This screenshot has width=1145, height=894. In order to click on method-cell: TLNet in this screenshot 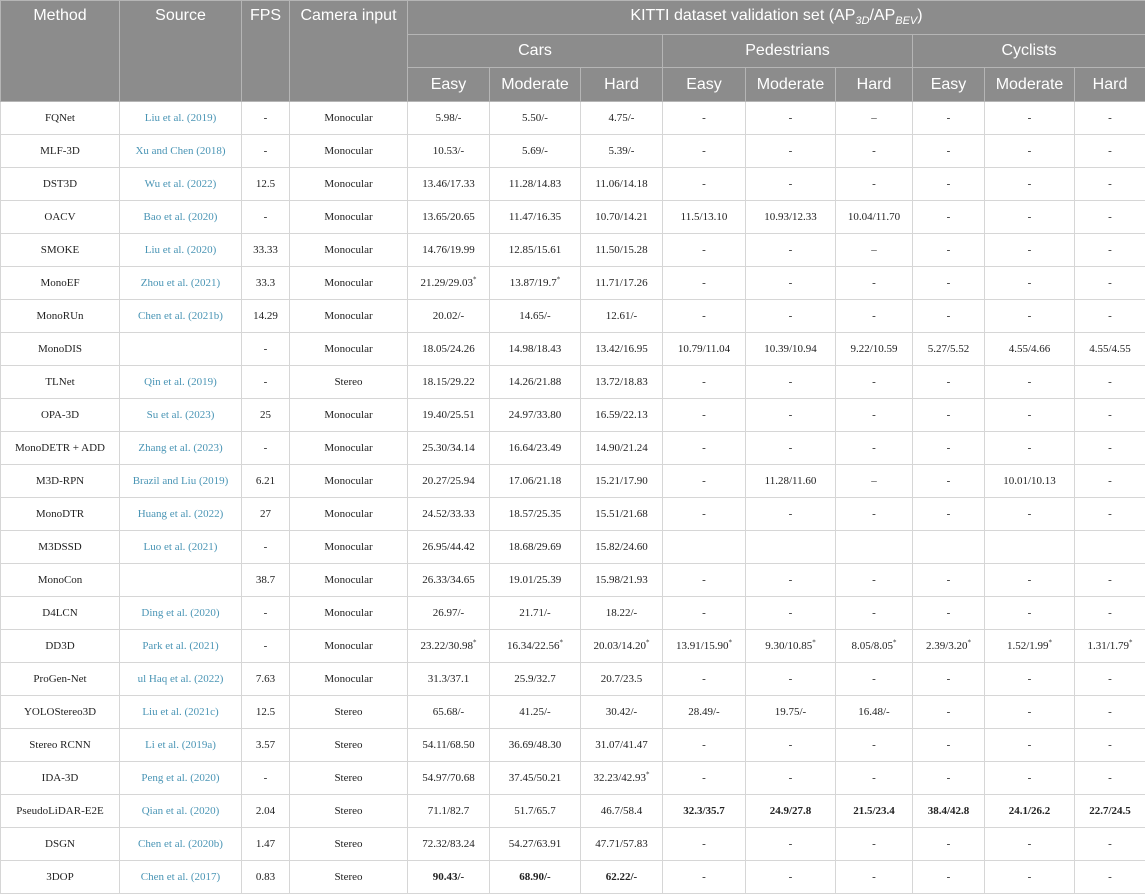, I will do `click(60, 382)`.